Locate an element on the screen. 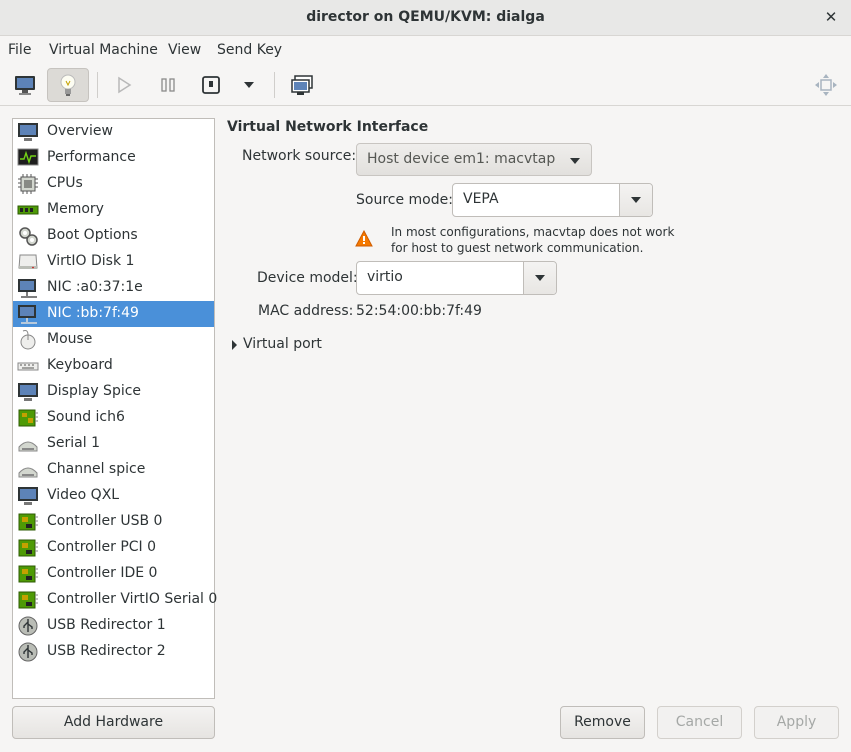 This screenshot has height=752, width=851. lightbulb-icon is located at coordinates (68, 85).